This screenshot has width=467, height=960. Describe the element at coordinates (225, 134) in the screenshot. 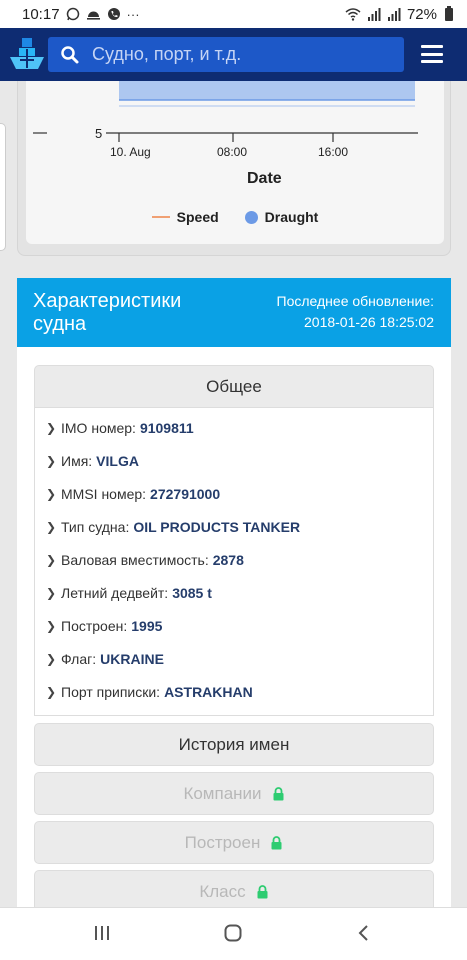

I see `speed-draught-chart: 5 10. Aug 08:00 16:00 Date` at that location.